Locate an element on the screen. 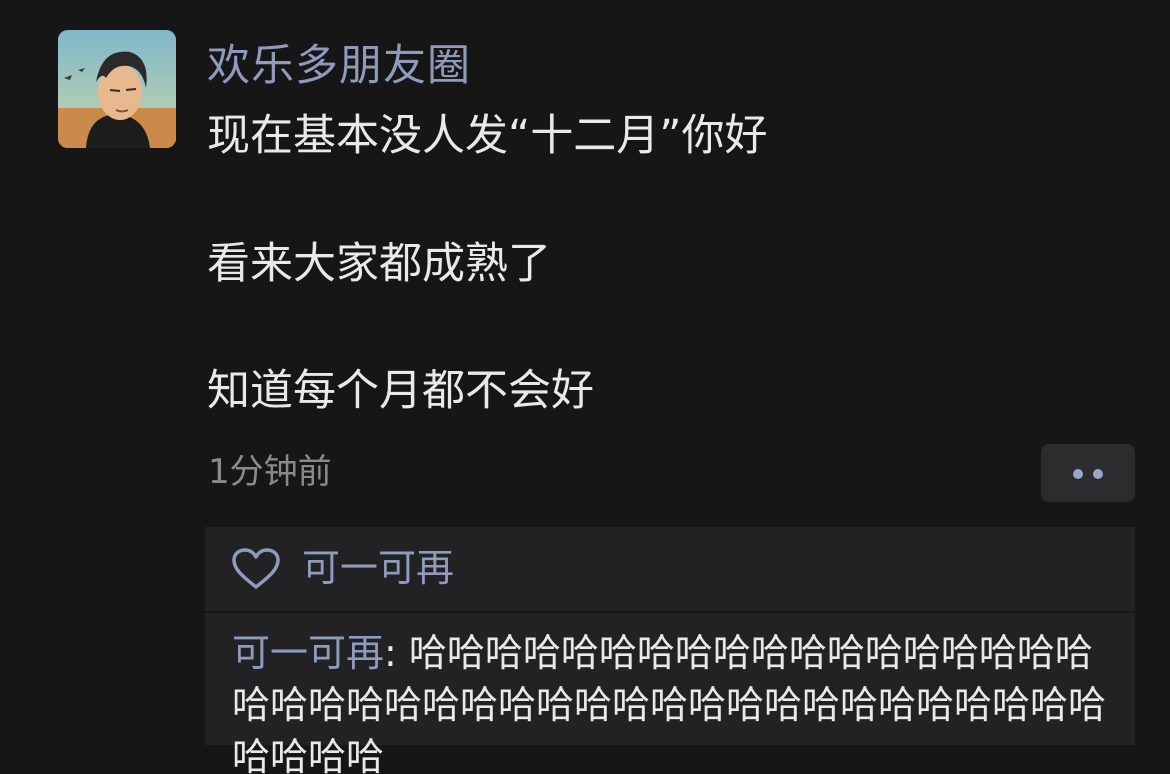 The image size is (1170, 774). post-author-name: 欢乐多朋友圈 is located at coordinates (339, 66).